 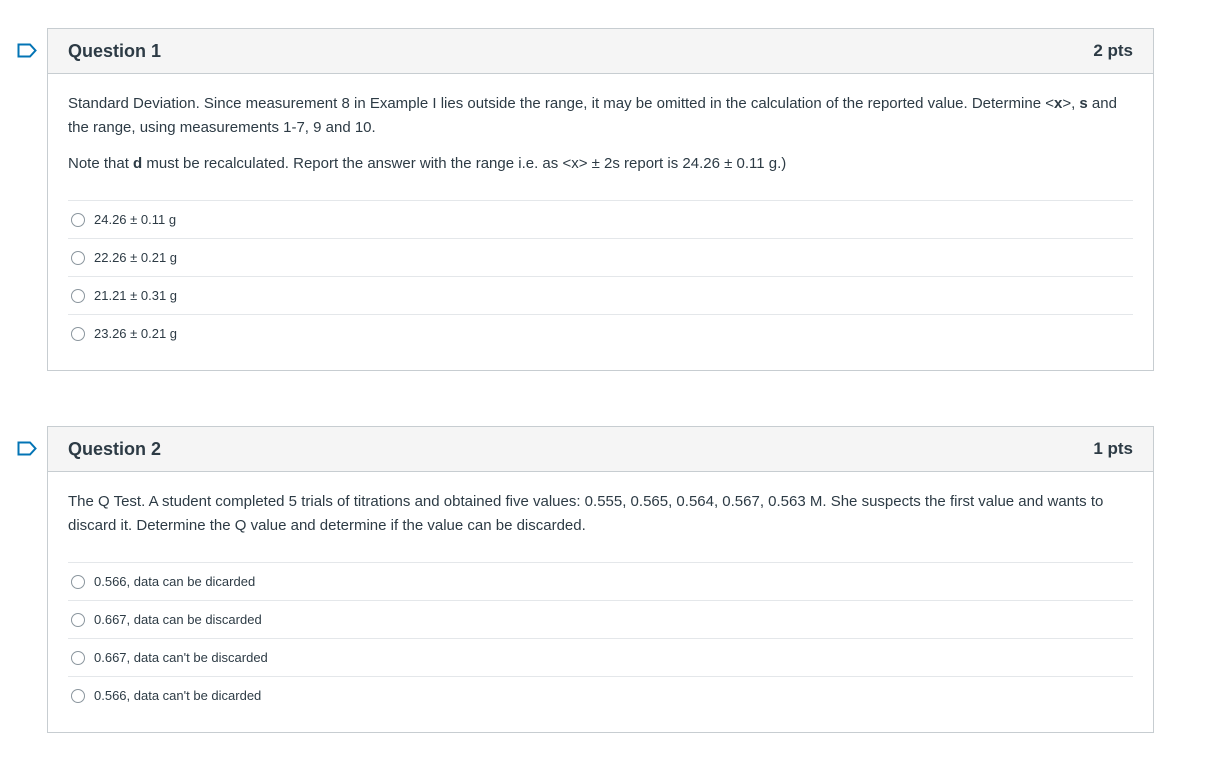 What do you see at coordinates (136, 295) in the screenshot?
I see `answer-label: 21.21 ± 0.31 g` at bounding box center [136, 295].